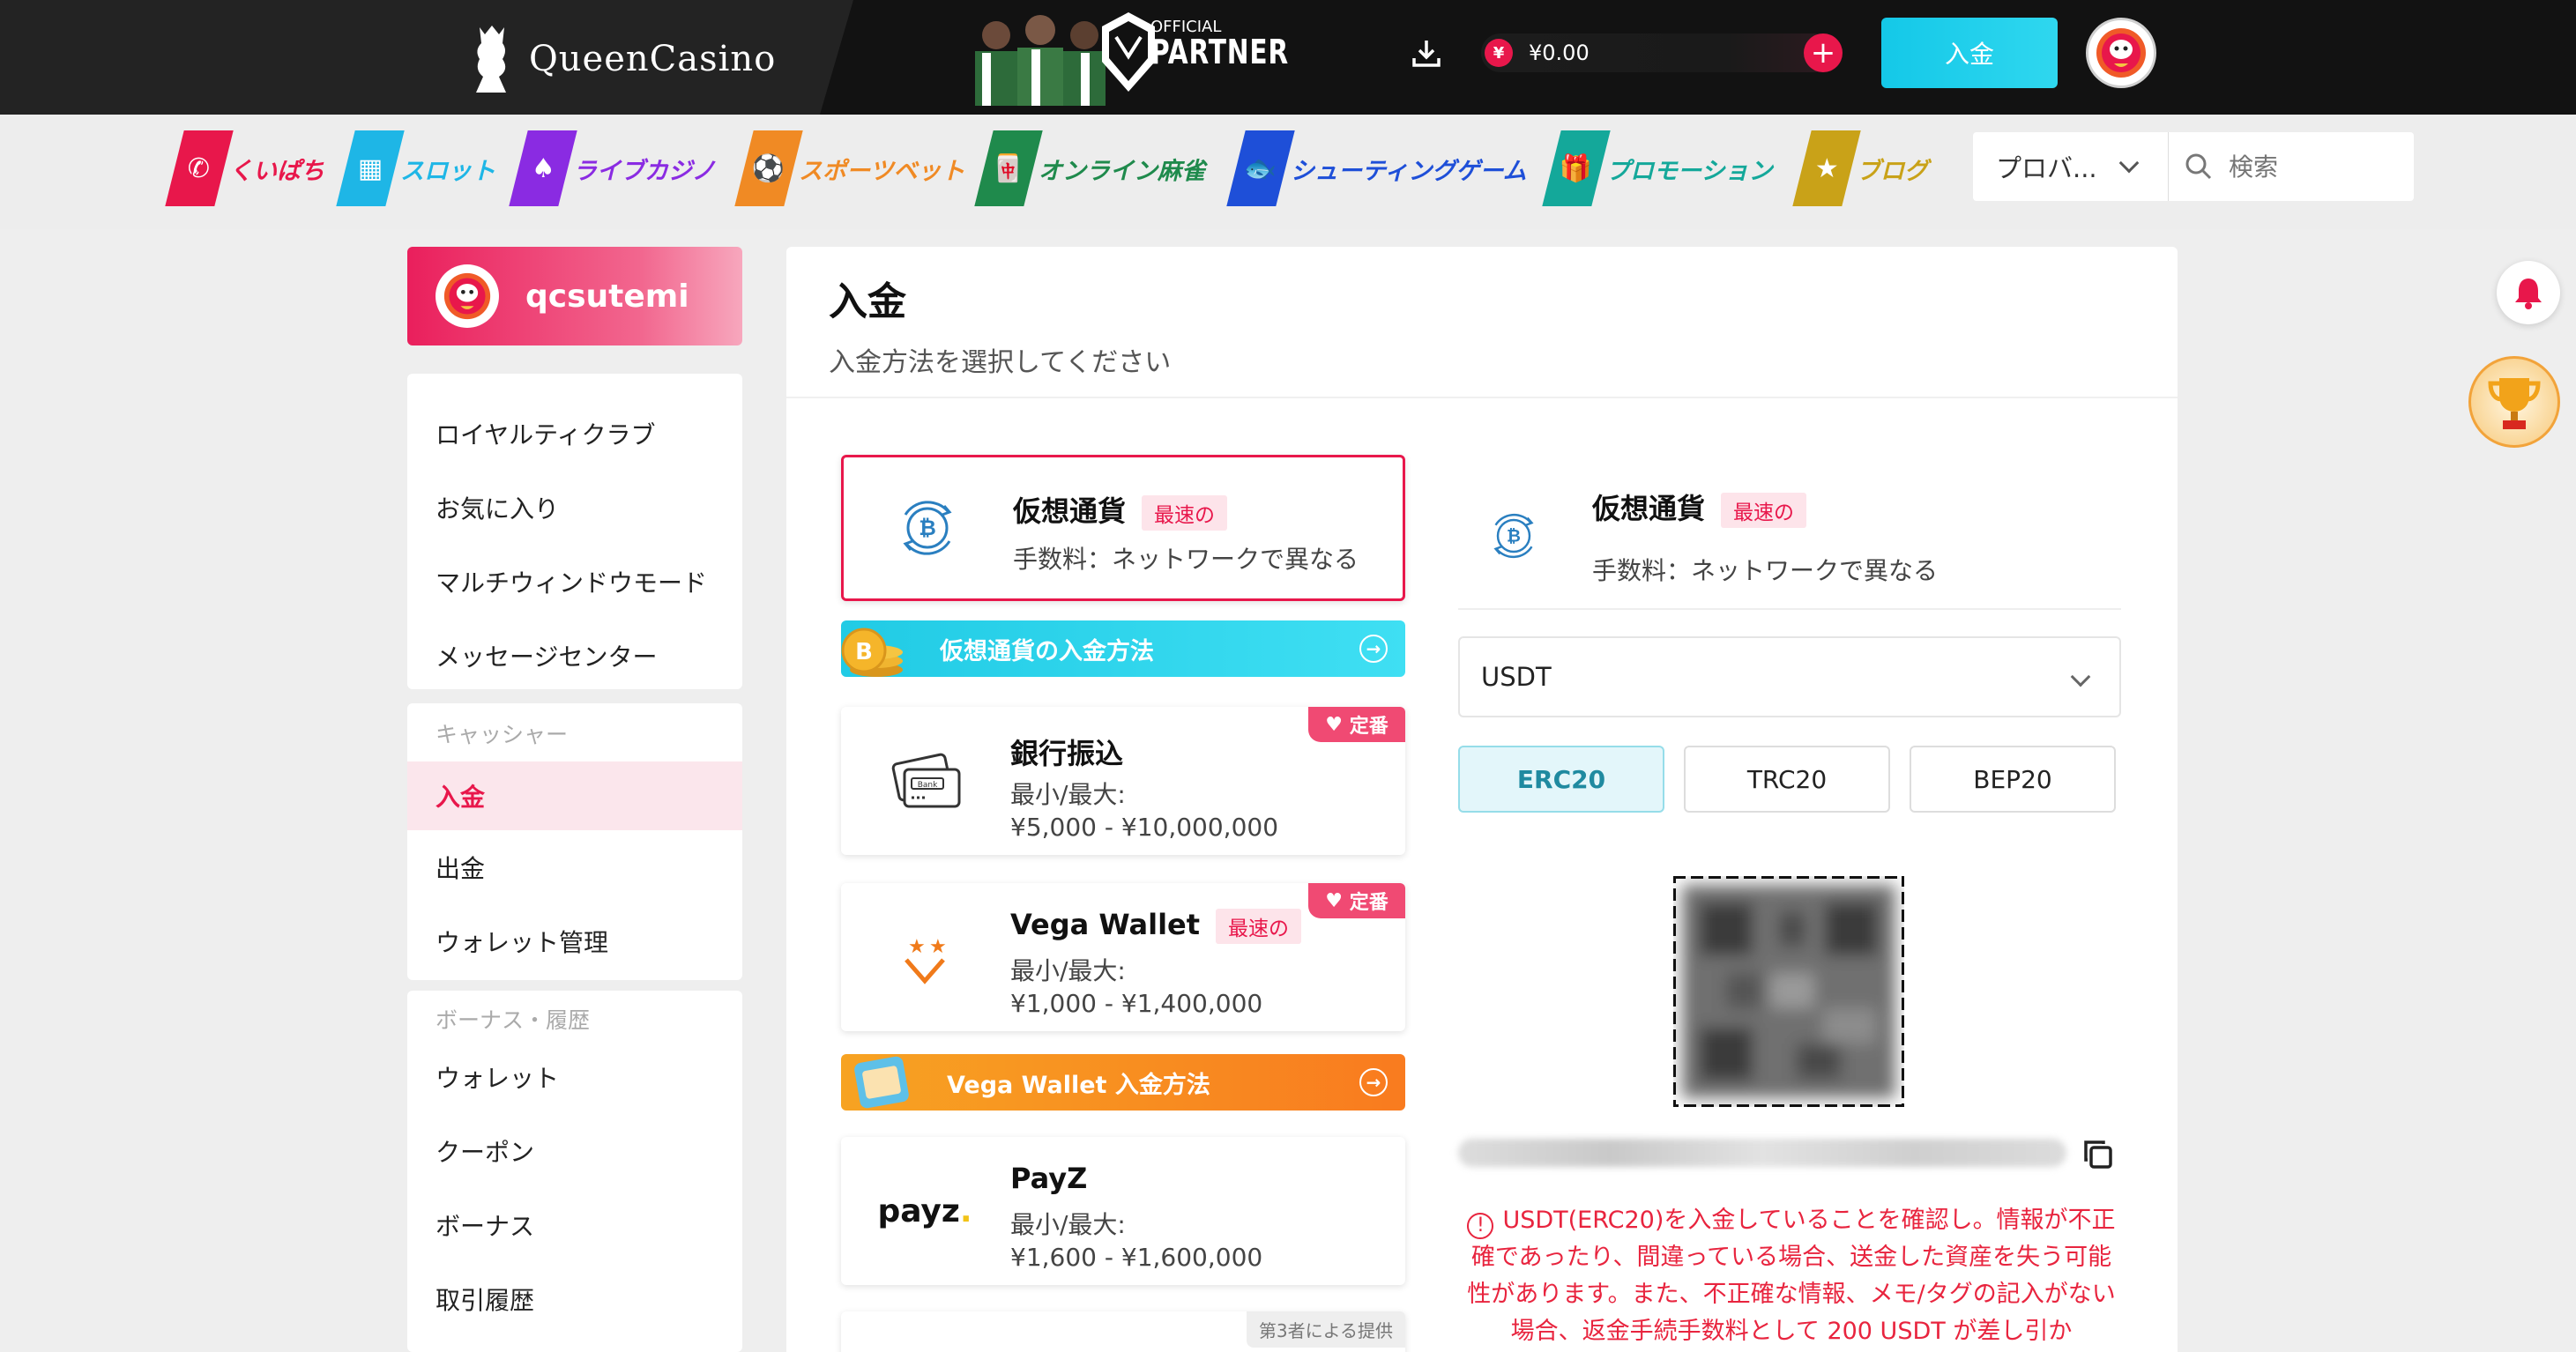 The width and height of the screenshot is (2576, 1352). Describe the element at coordinates (513, 1020) in the screenshot. I see `sidebar-heading-bonus: ボーナス・履歴` at that location.